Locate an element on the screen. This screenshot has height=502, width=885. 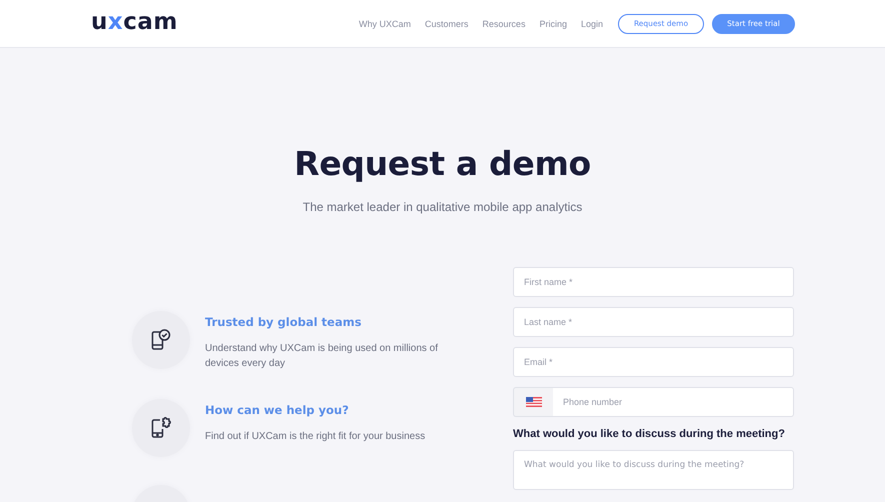
logo-text: x is located at coordinates (116, 21).